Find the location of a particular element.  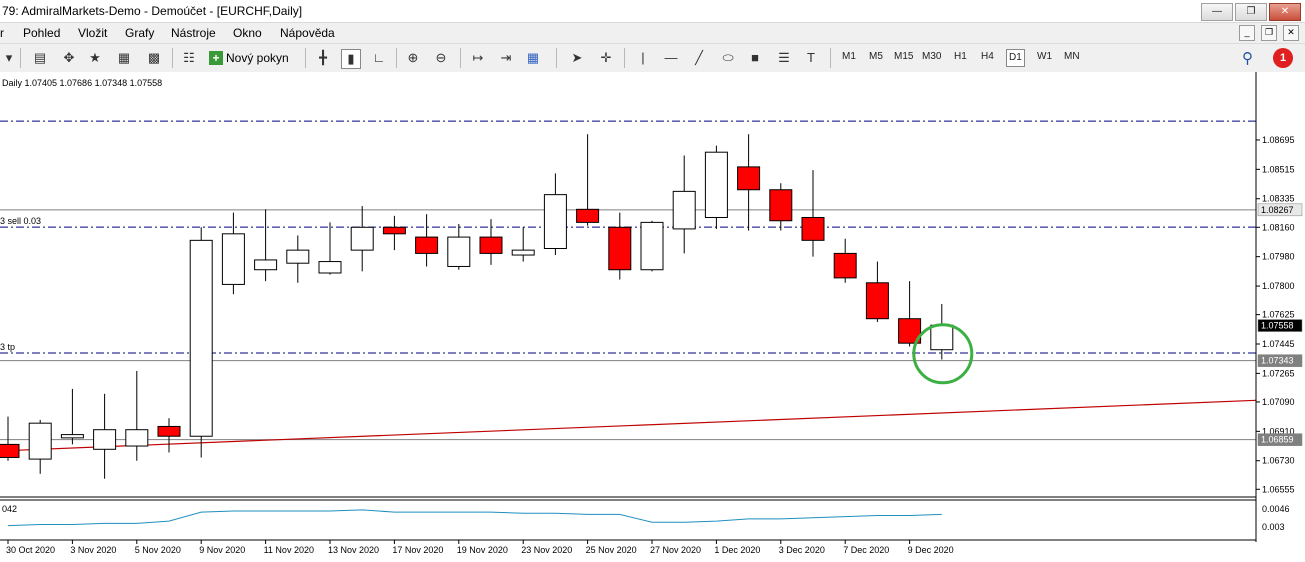

crosshair-move-icon: ✥ is located at coordinates (69, 58).